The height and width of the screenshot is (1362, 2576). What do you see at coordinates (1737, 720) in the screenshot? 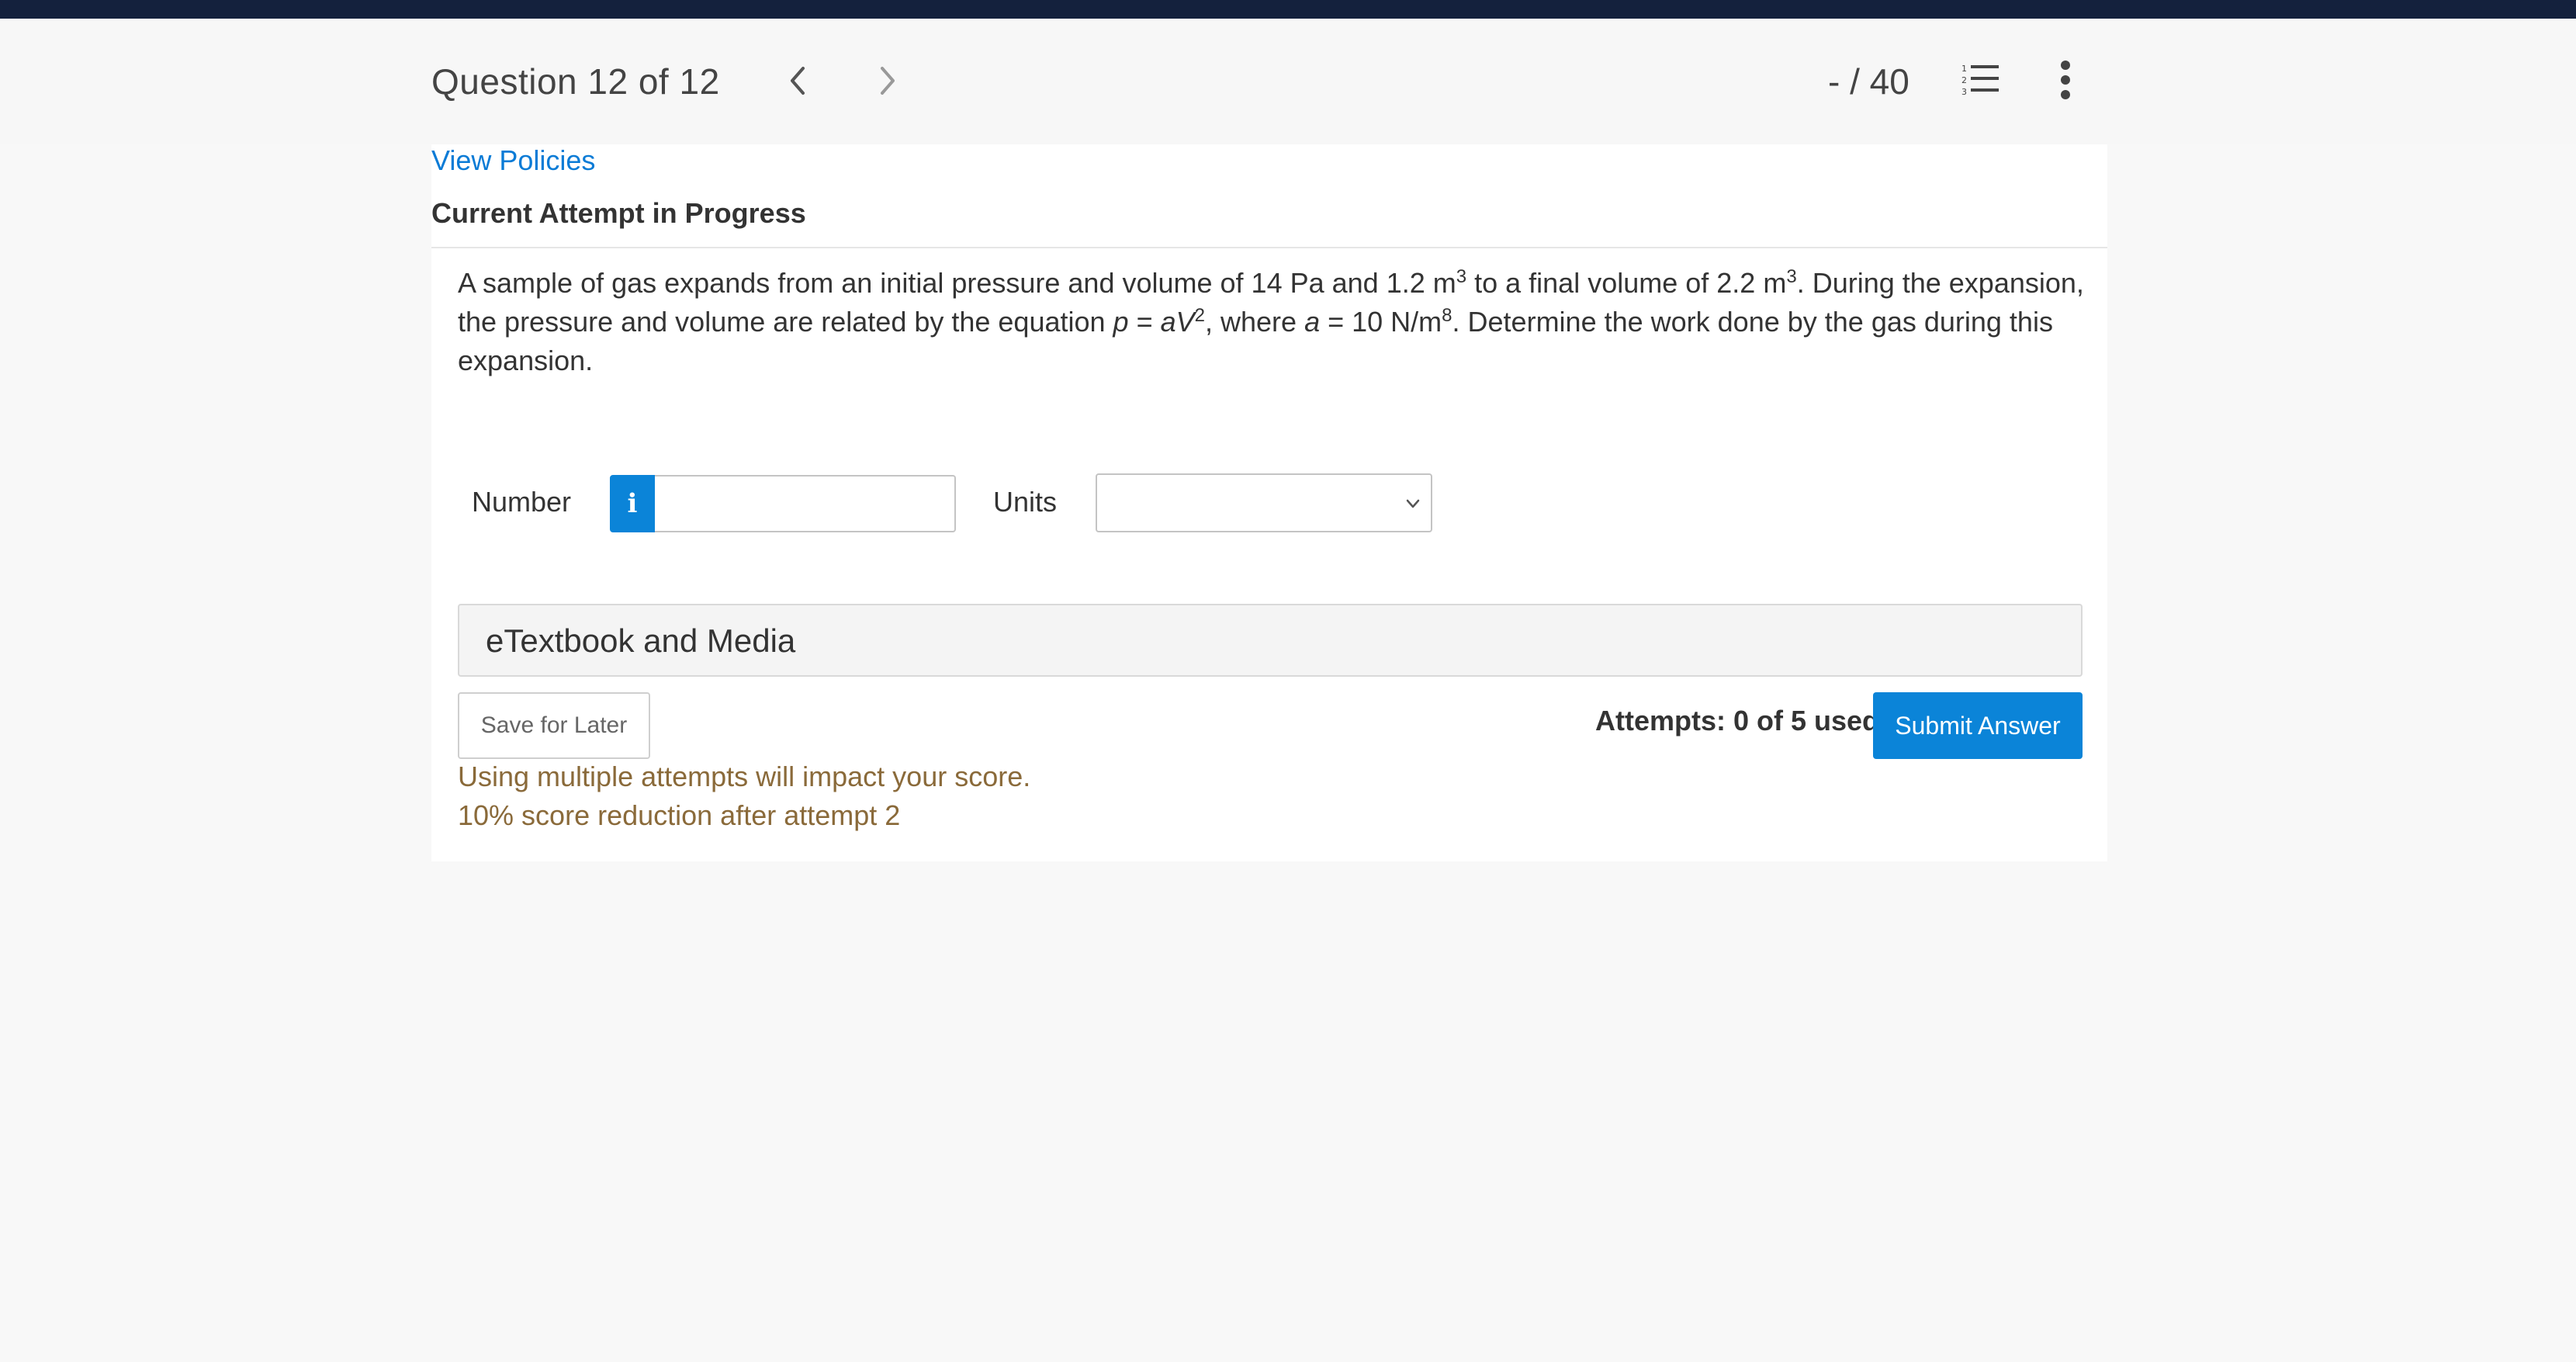
I see `attempts-counter: Attempts: 0 of 5 used` at bounding box center [1737, 720].